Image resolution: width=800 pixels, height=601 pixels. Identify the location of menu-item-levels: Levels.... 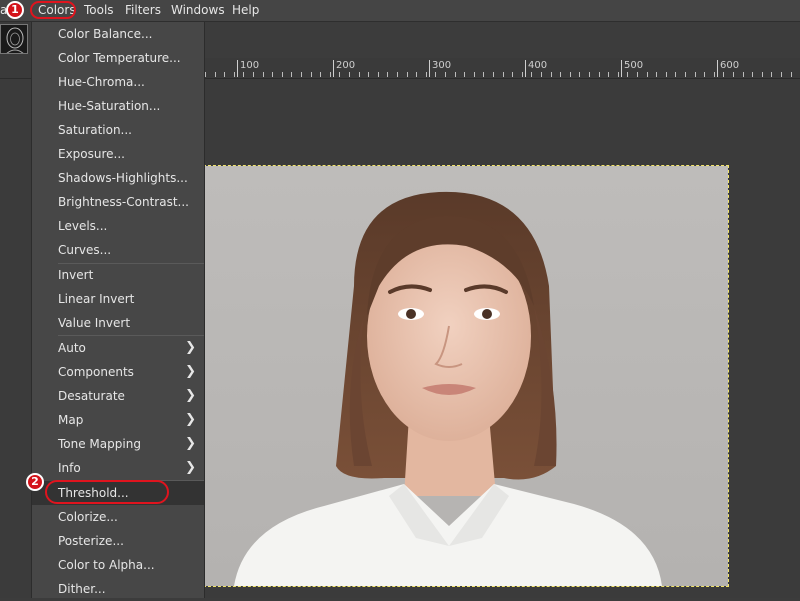
(118, 226).